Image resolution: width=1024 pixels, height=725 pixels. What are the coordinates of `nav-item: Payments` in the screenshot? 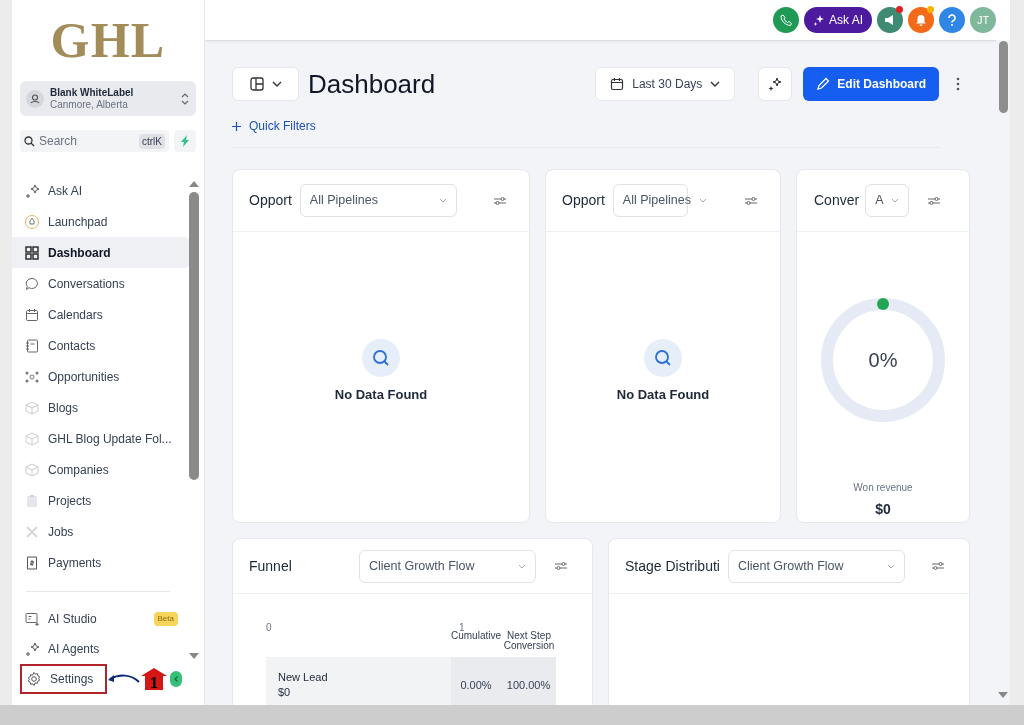 It's located at (101, 562).